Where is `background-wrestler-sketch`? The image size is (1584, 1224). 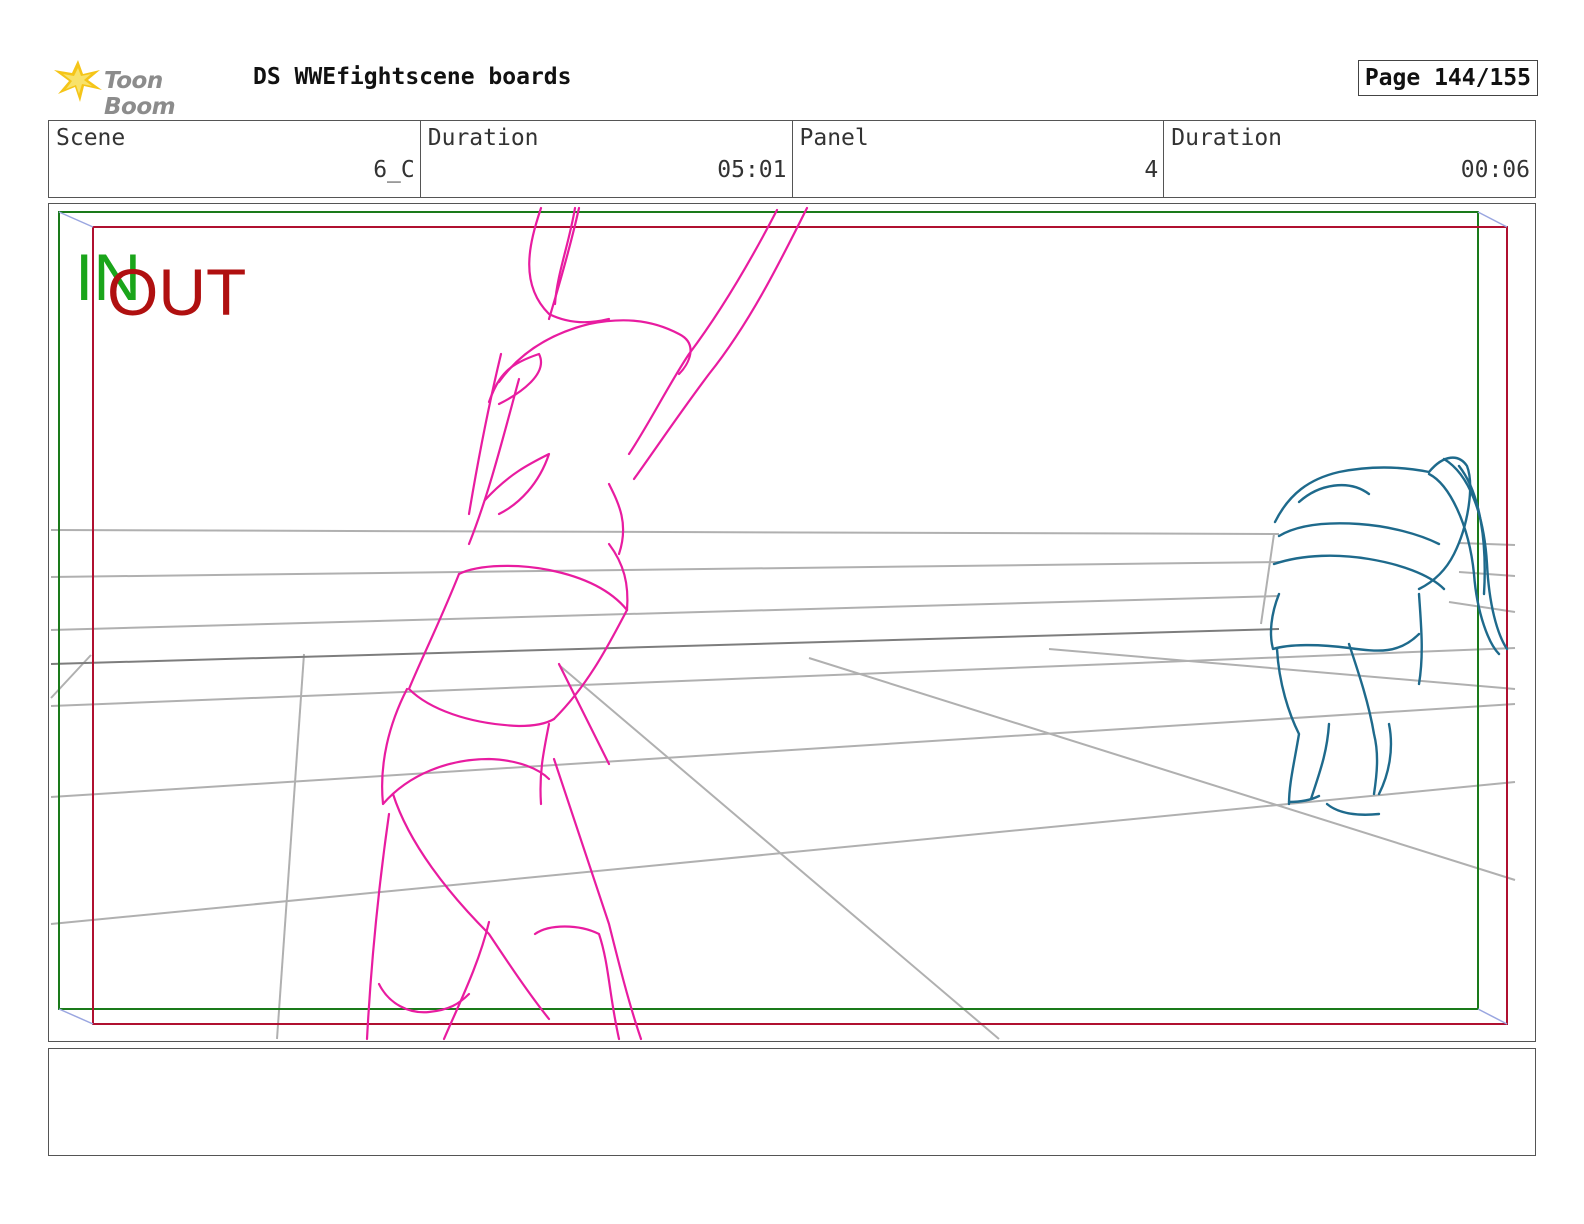 background-wrestler-sketch is located at coordinates (1389, 636).